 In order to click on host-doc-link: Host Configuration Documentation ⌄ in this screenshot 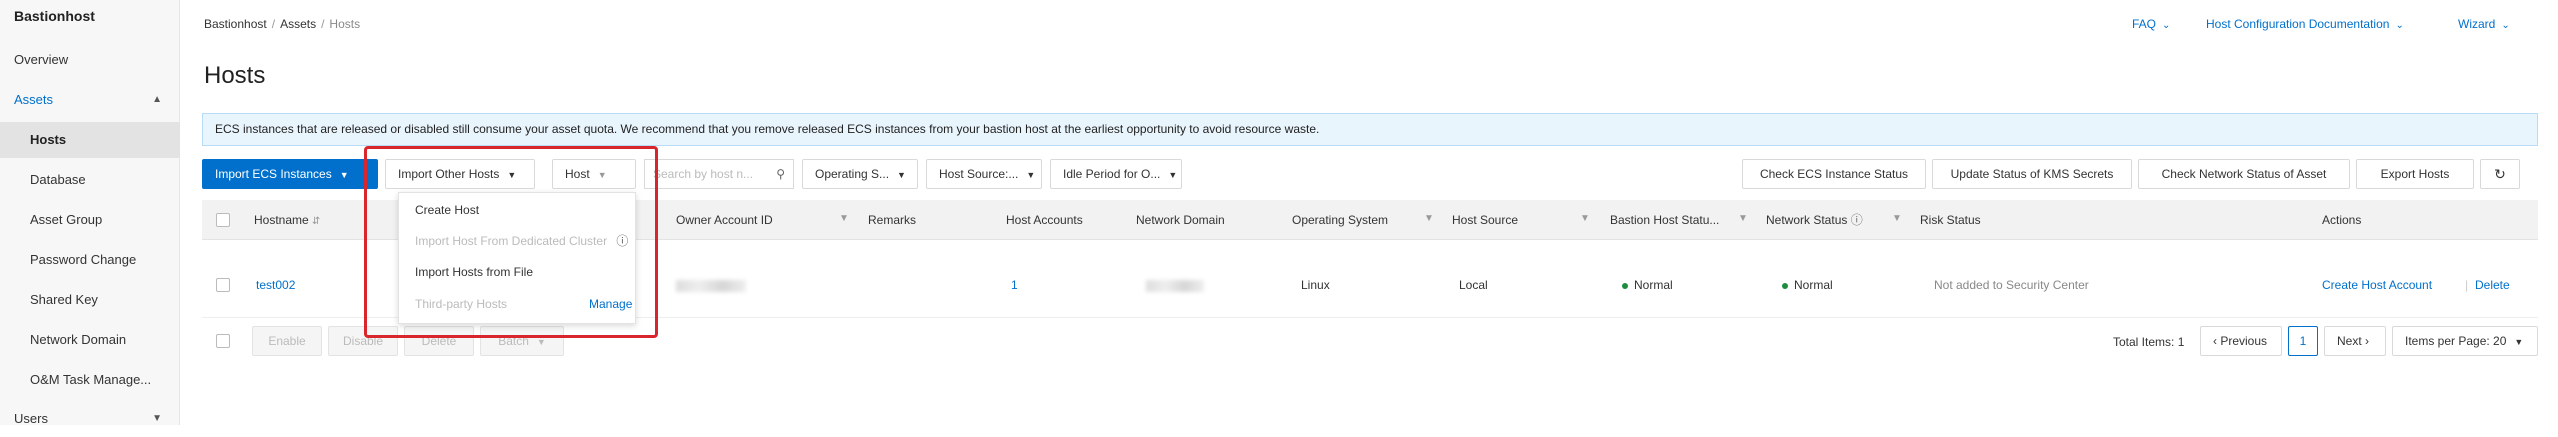, I will do `click(2305, 24)`.